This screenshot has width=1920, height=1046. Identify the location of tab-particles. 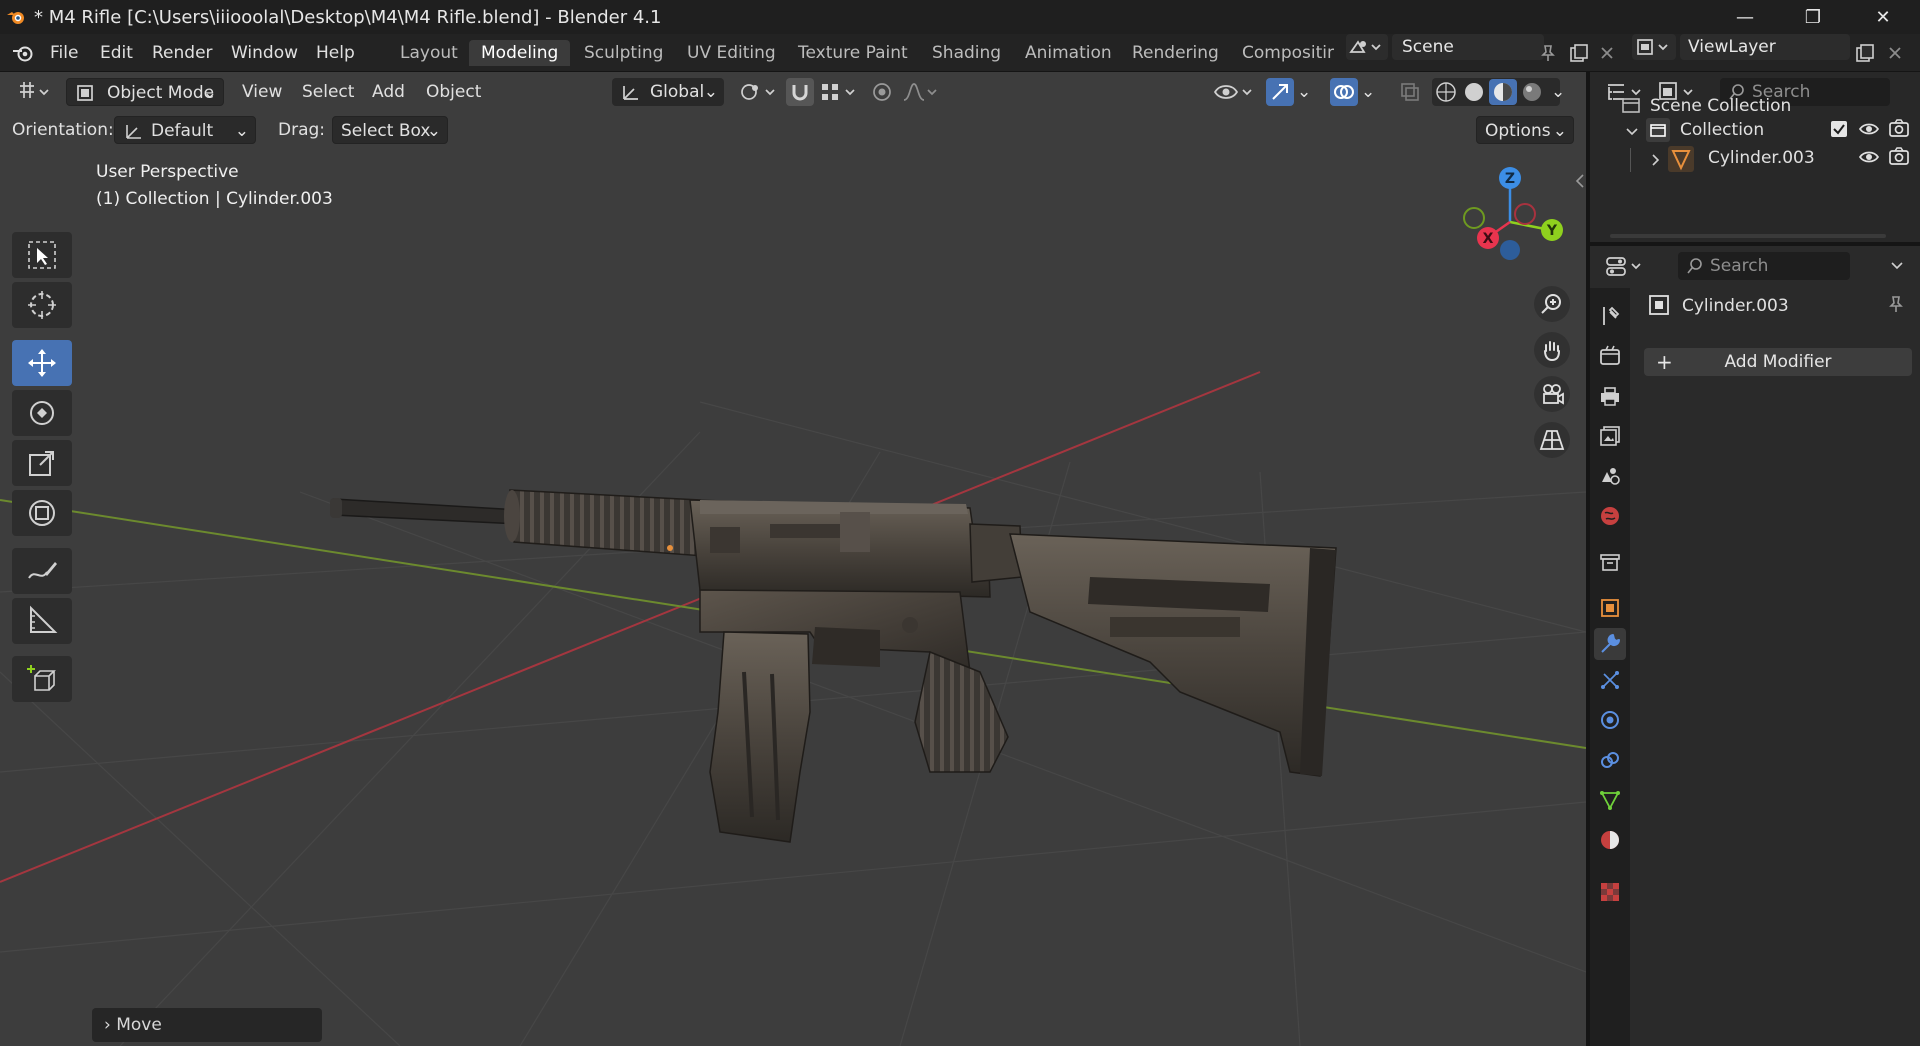
(1610, 680).